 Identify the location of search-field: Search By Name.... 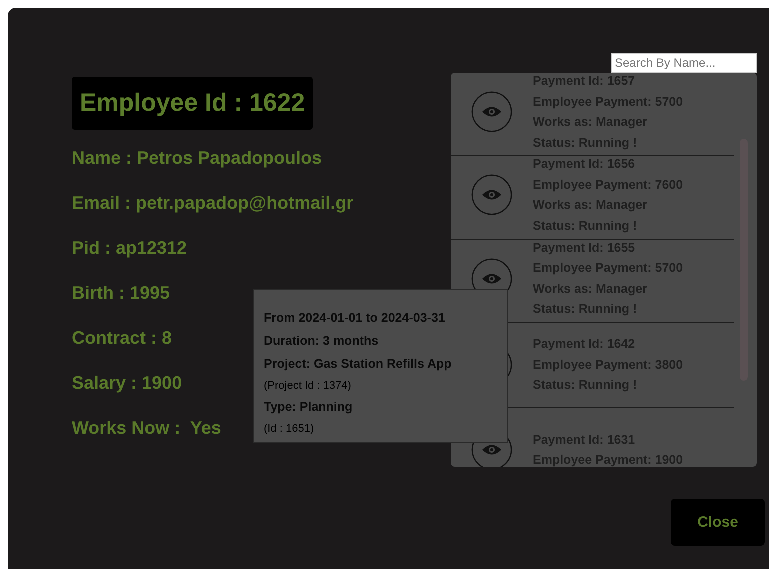
(684, 63).